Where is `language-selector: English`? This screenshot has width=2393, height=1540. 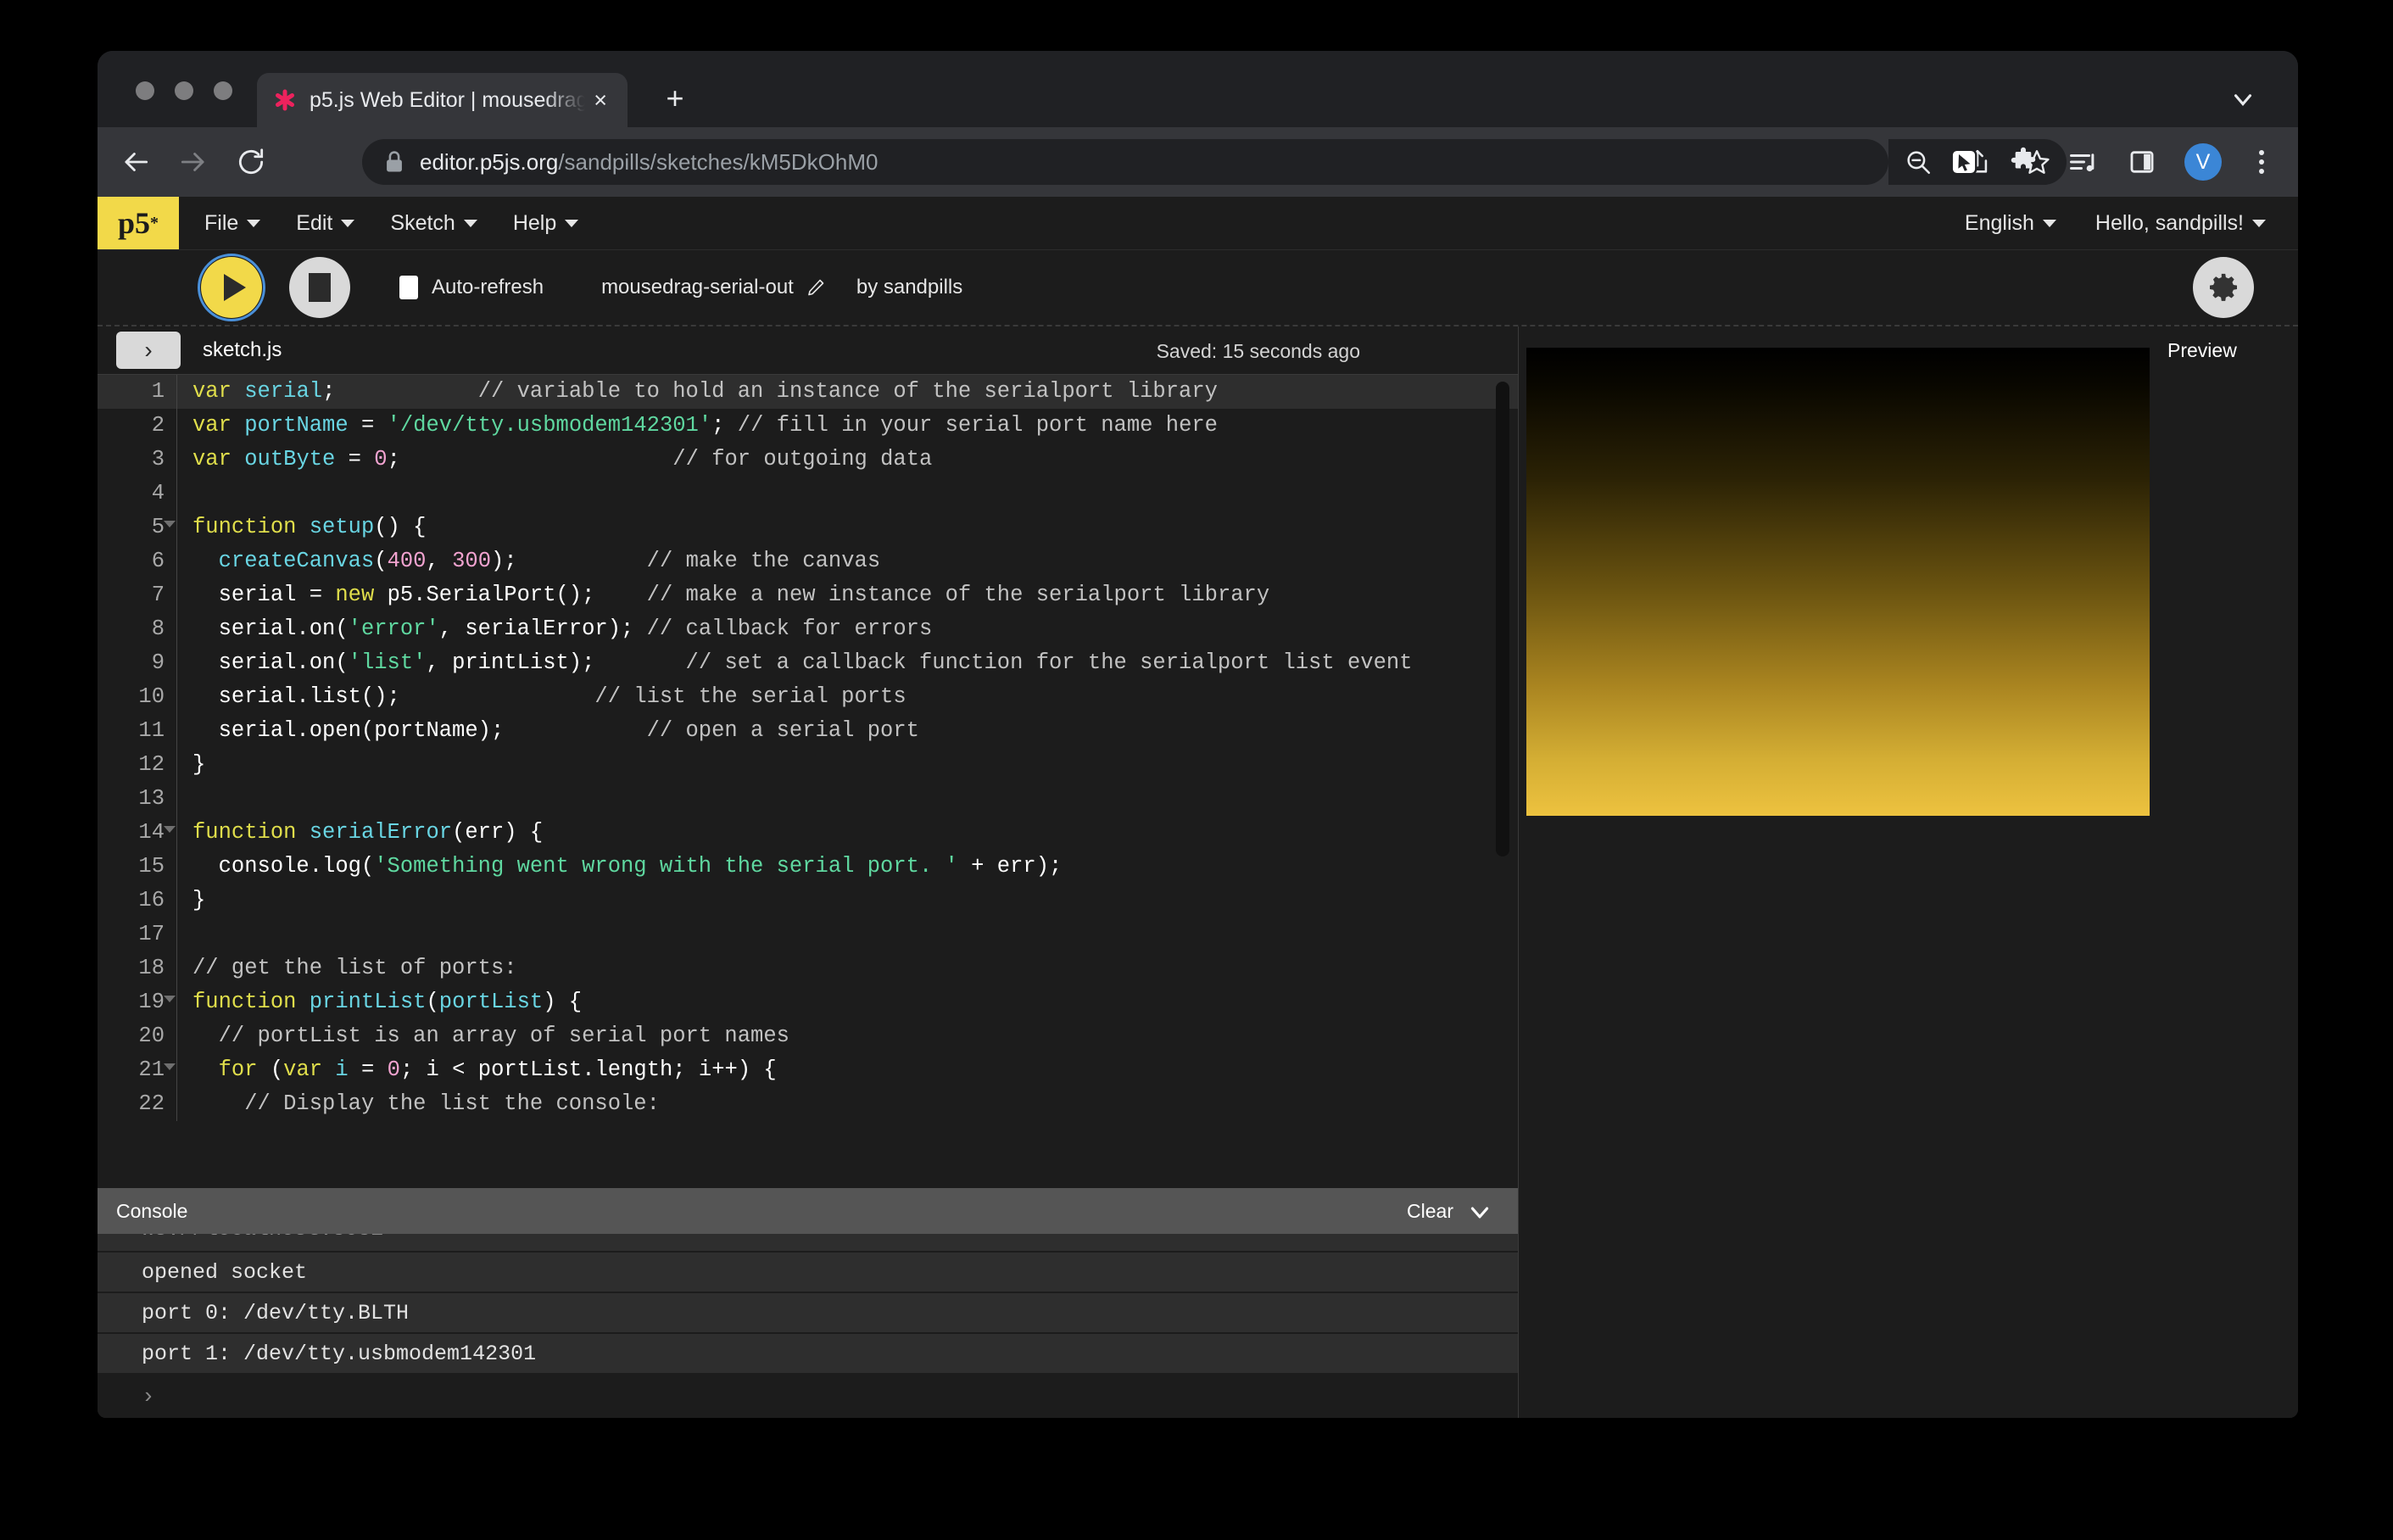 language-selector: English is located at coordinates (2010, 224).